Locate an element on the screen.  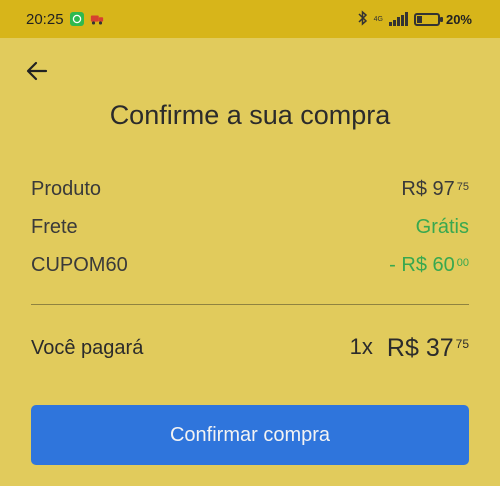
signal-icon is located at coordinates (398, 19).